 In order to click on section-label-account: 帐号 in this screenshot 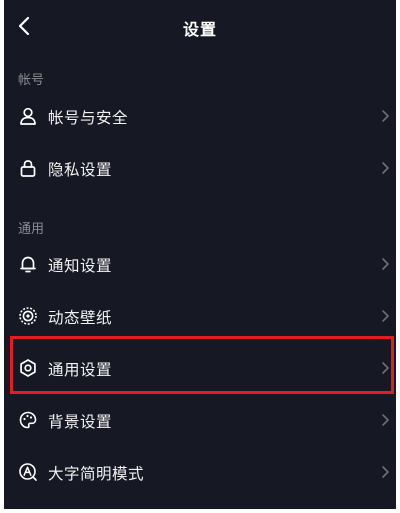, I will do `click(31, 80)`.